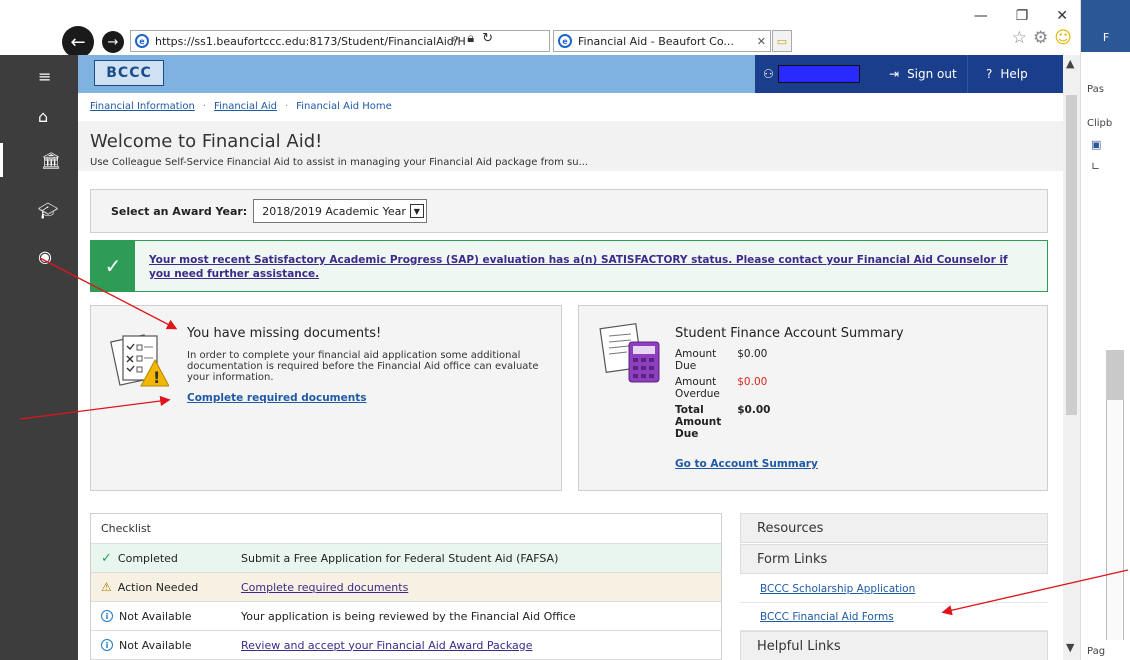 The image size is (1130, 660). I want to click on help-button: ? Help, so click(997, 74).